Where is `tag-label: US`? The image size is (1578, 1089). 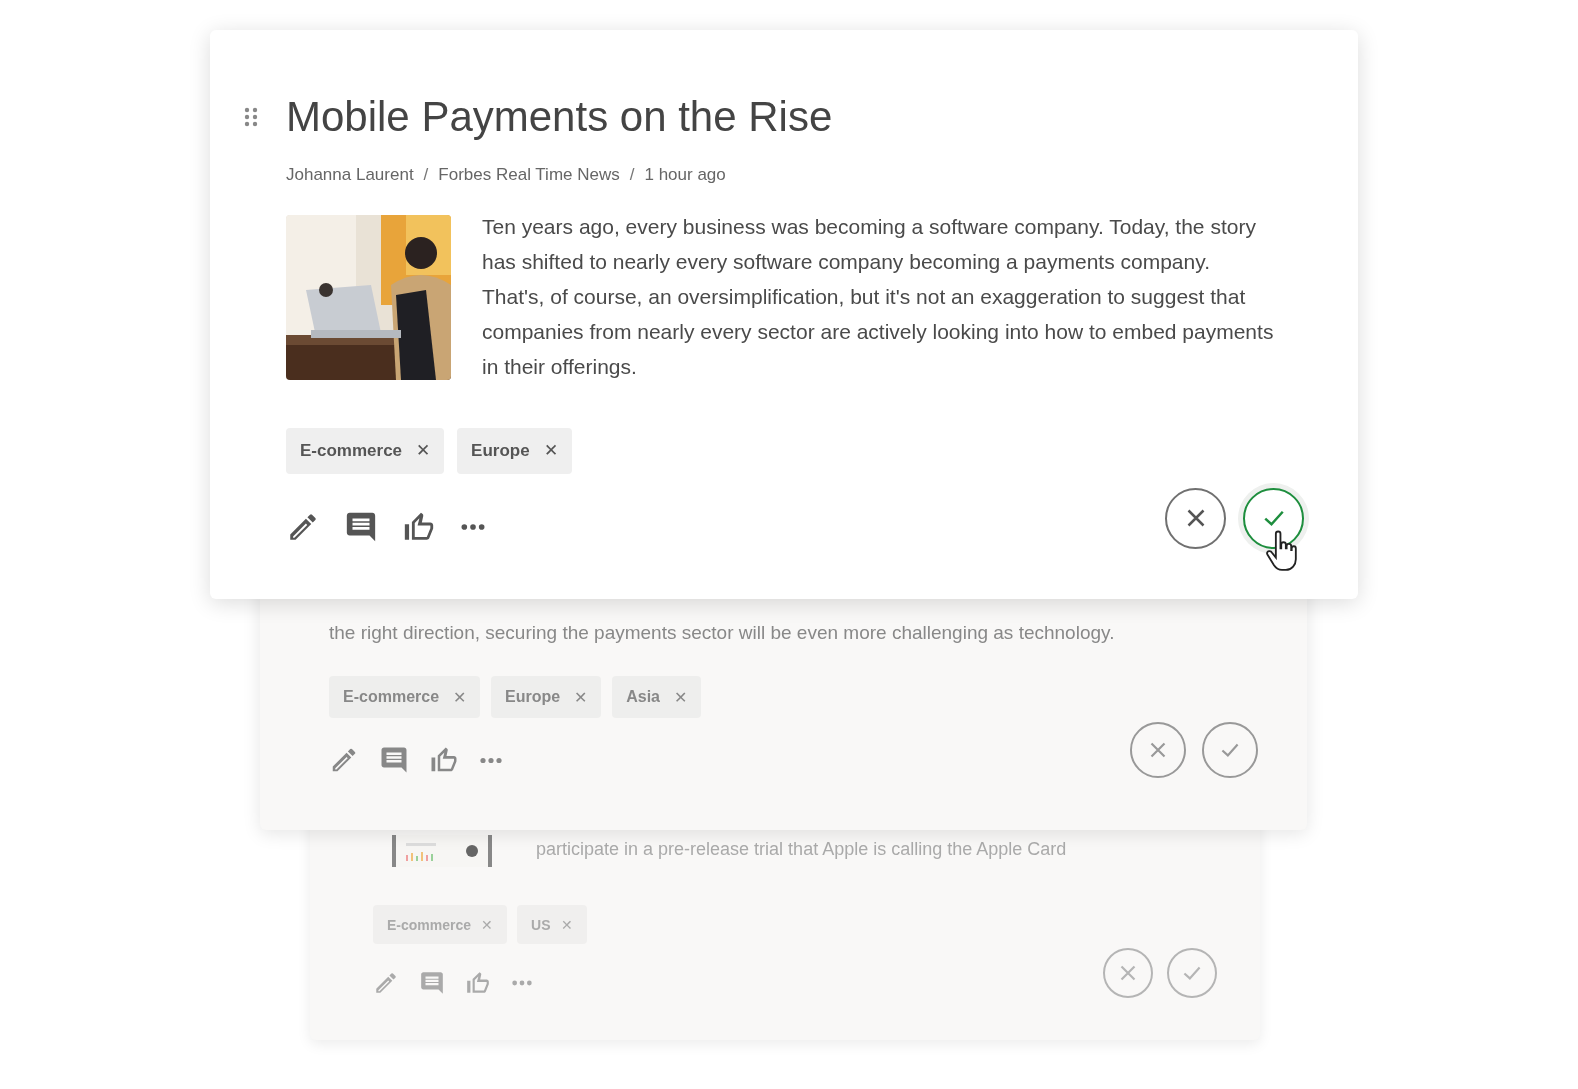 tag-label: US is located at coordinates (541, 924).